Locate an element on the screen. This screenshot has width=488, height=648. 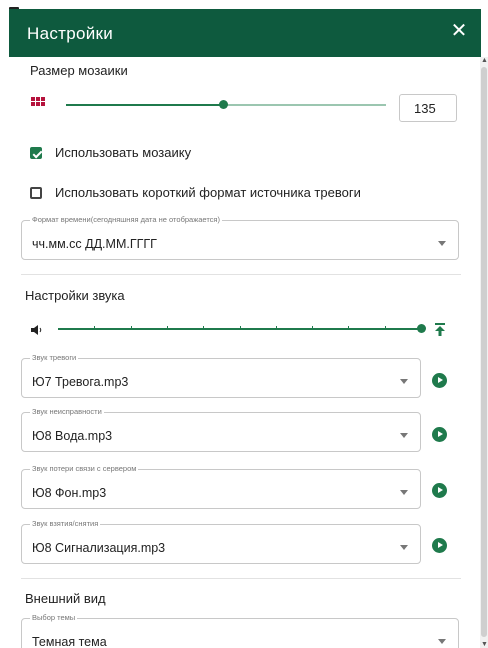
theme-select: Выбор темы Темная тема is located at coordinates (240, 630).